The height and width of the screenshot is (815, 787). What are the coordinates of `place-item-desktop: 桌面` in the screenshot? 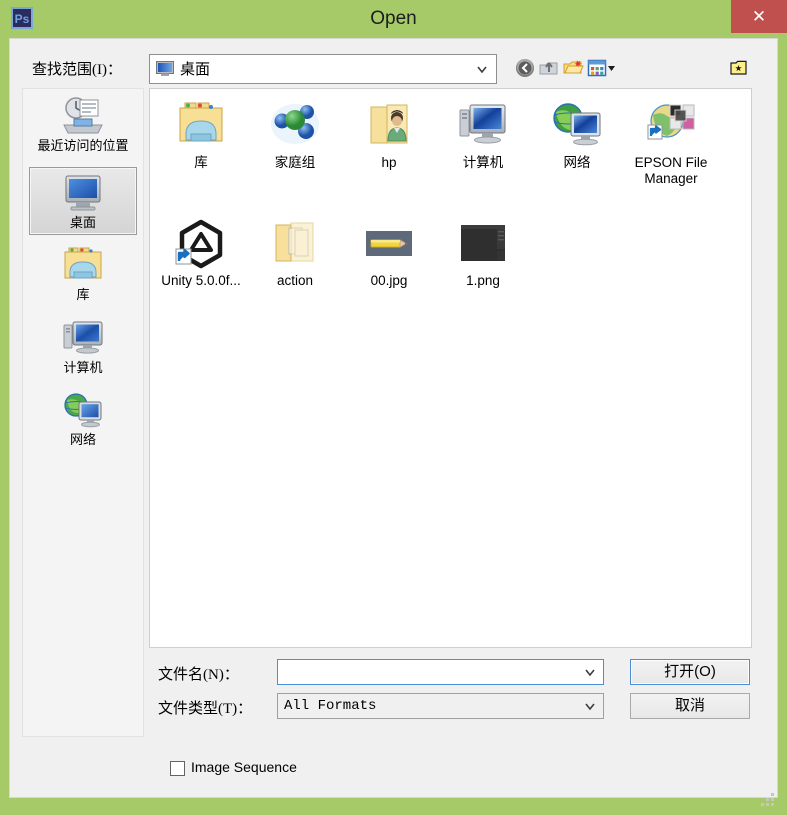 It's located at (83, 201).